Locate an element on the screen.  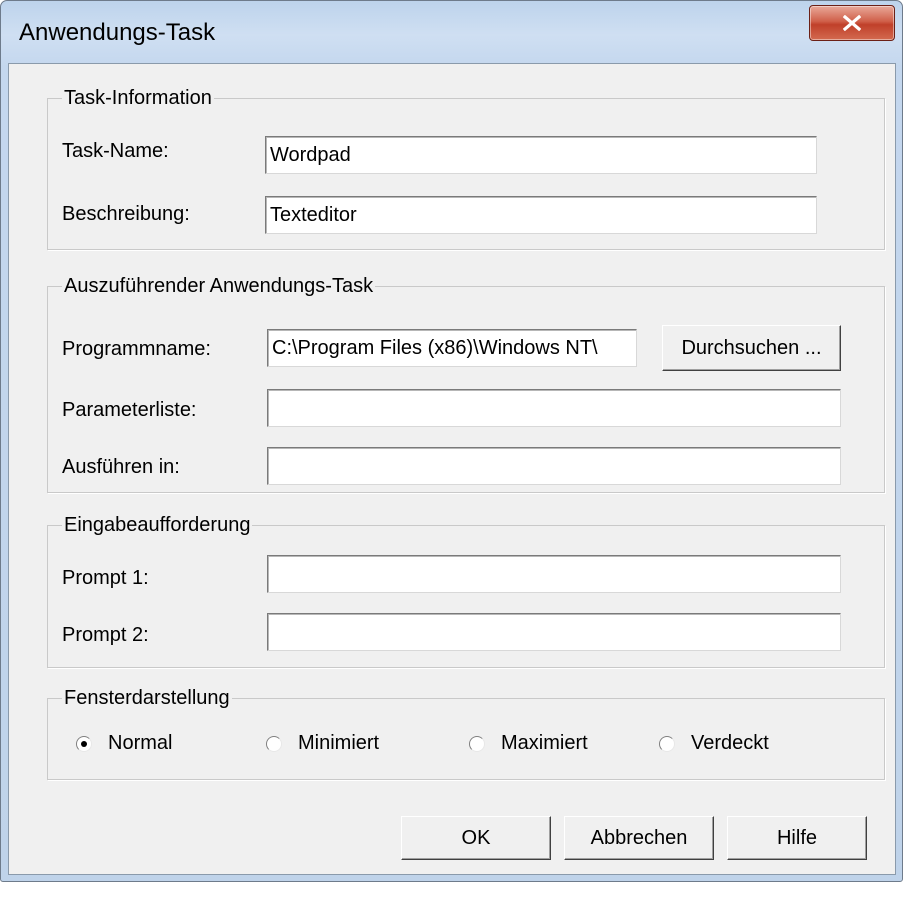
group-prompt-legend: Eingabeaufforderung is located at coordinates (157, 525).